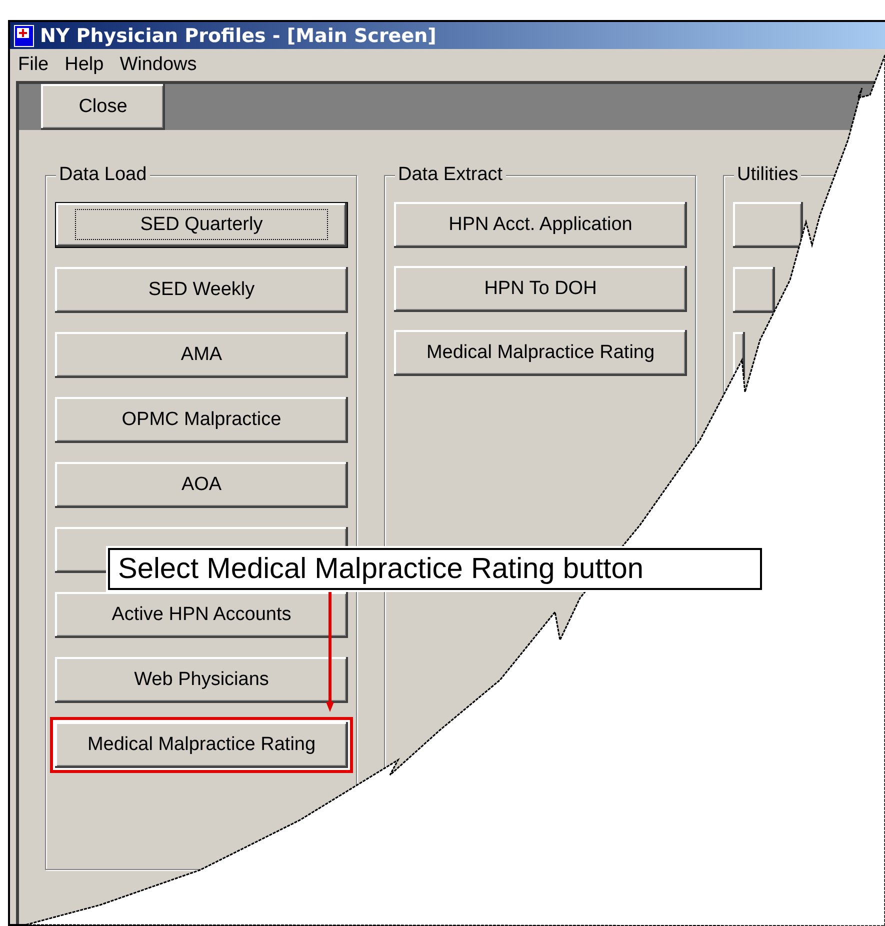  I want to click on window-title: NY Physician Profiles - [Main Screen], so click(238, 35).